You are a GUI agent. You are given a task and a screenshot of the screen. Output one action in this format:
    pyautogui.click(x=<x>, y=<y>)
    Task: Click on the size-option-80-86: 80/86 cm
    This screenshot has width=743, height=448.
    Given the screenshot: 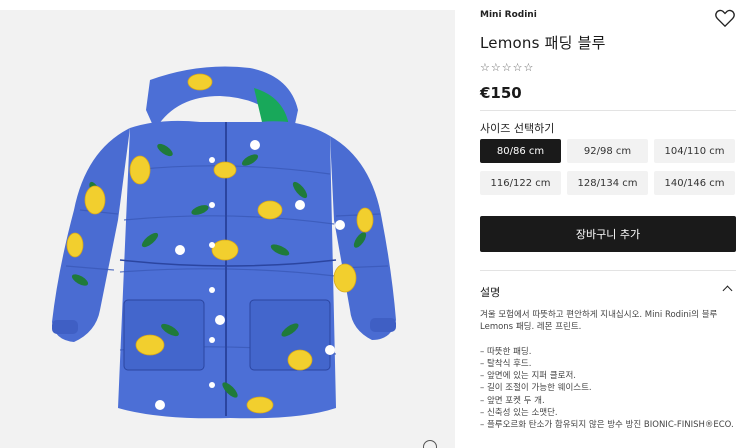 What is the action you would take?
    pyautogui.click(x=520, y=151)
    